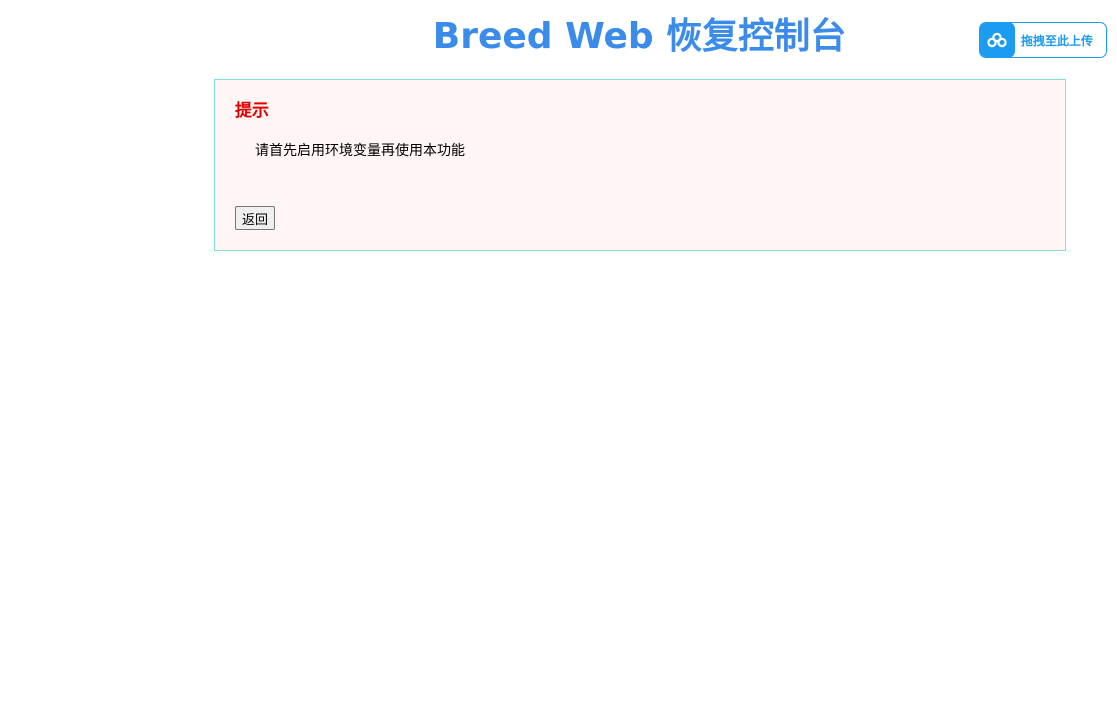 This screenshot has width=1117, height=715. What do you see at coordinates (252, 111) in the screenshot?
I see `notice-title: 提示` at bounding box center [252, 111].